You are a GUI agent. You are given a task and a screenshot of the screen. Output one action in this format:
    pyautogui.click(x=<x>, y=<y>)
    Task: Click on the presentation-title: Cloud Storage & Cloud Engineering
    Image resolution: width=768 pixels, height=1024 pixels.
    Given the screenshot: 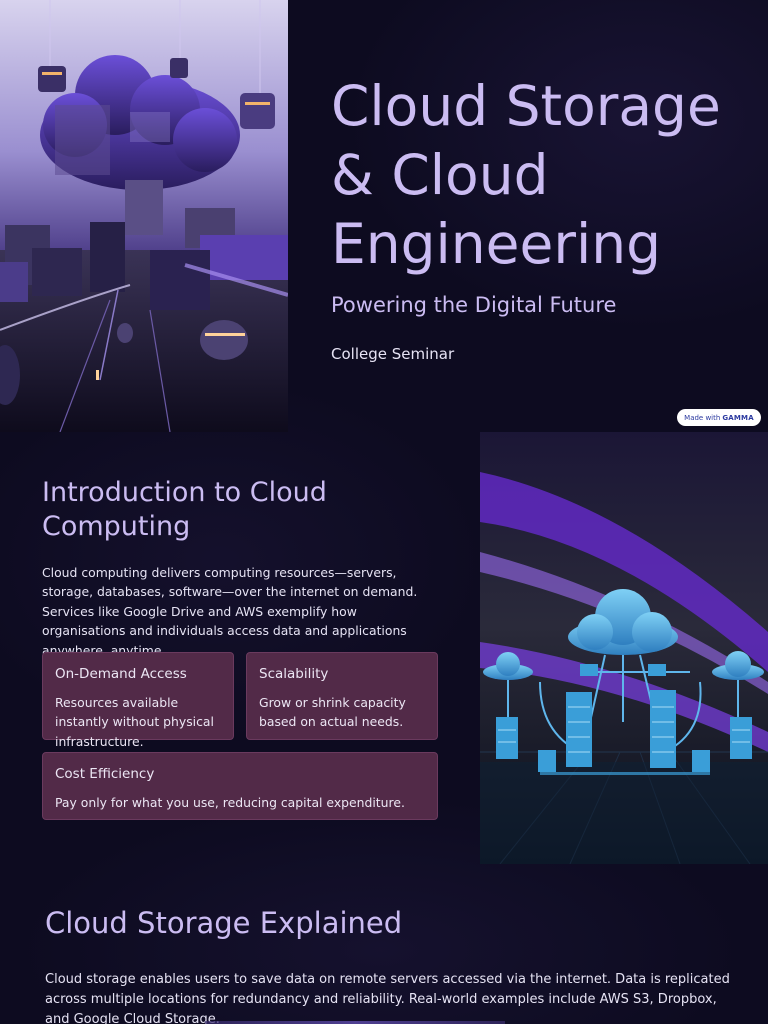 What is the action you would take?
    pyautogui.click(x=526, y=175)
    